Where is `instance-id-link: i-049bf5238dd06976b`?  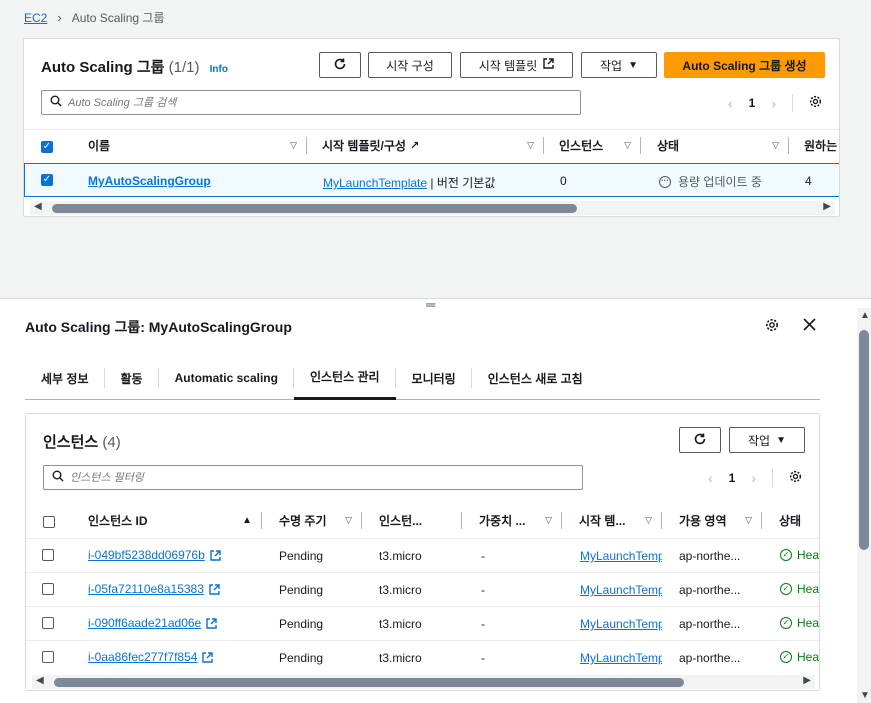
instance-id-link: i-049bf5238dd06976b is located at coordinates (146, 555).